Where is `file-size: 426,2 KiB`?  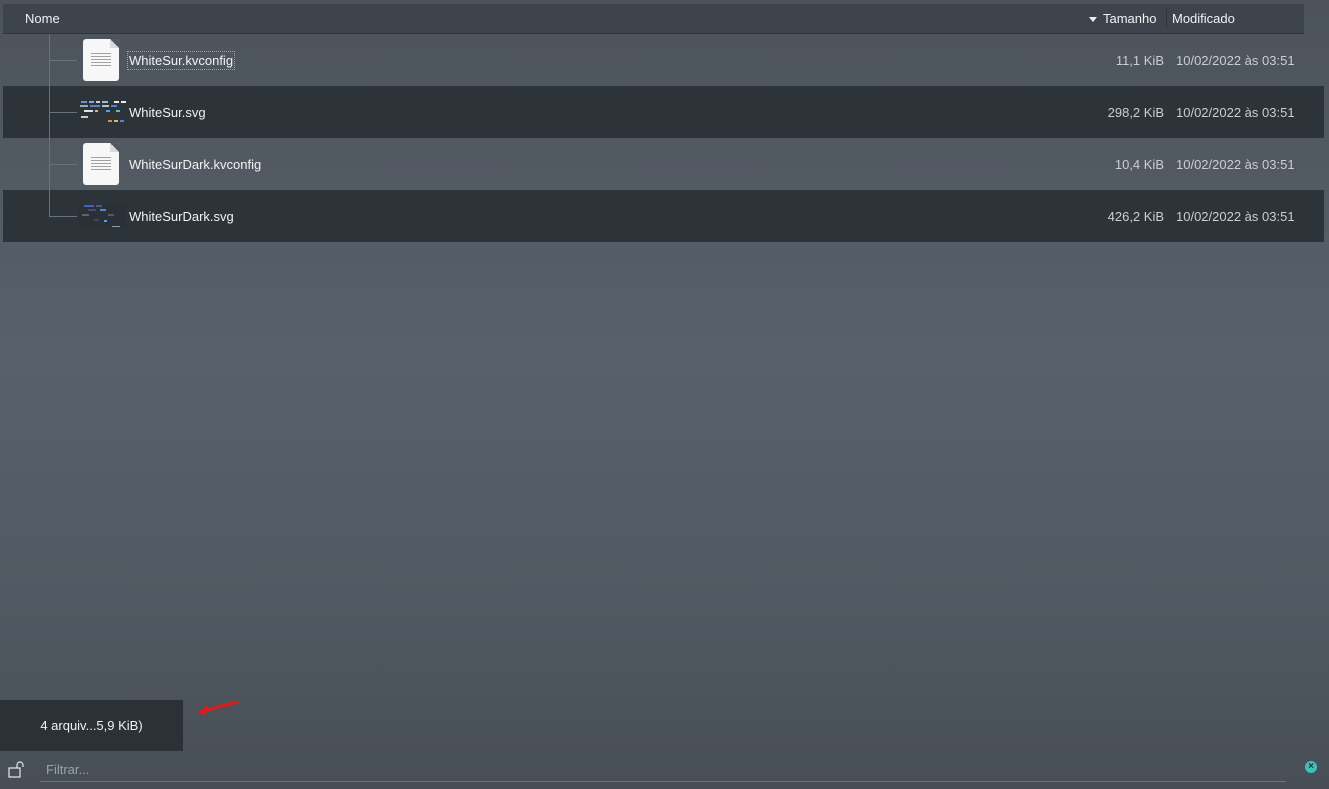 file-size: 426,2 KiB is located at coordinates (1135, 216).